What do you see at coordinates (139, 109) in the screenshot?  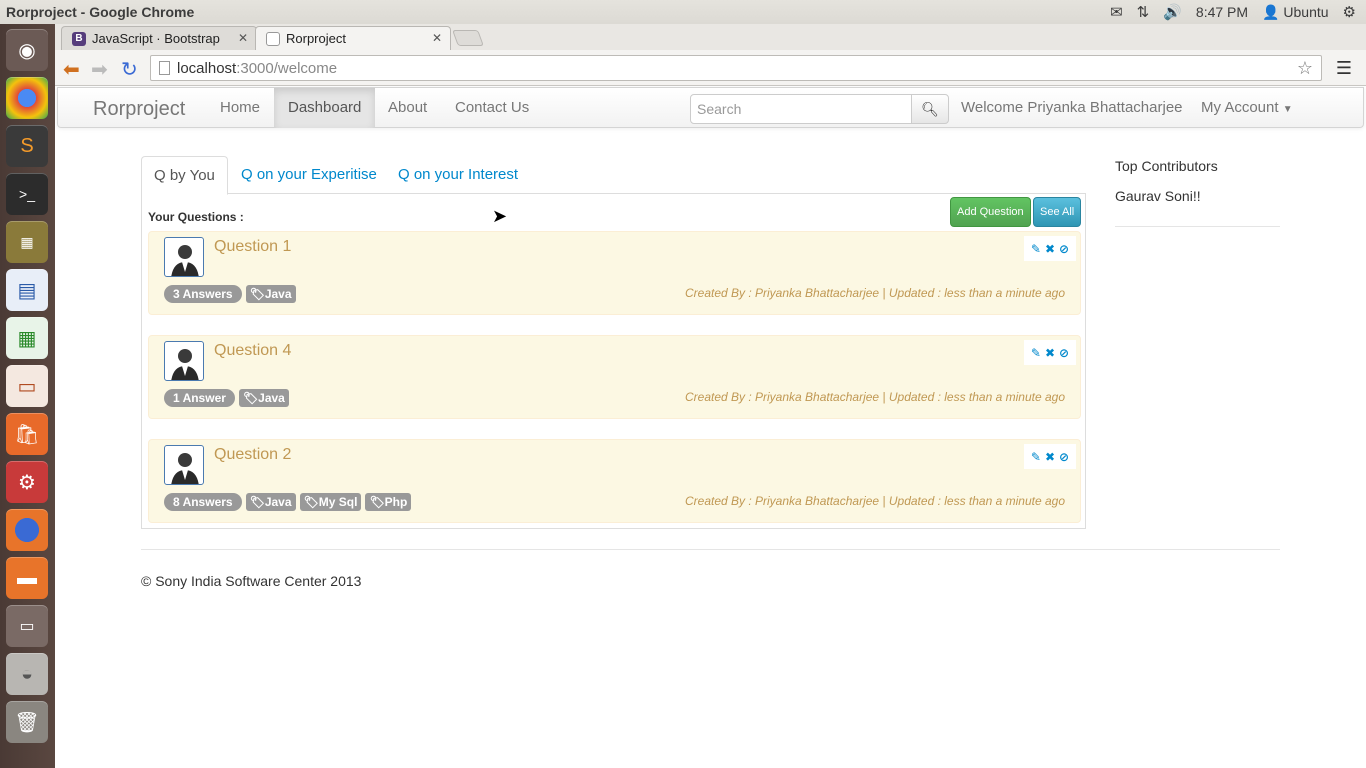 I see `brand-link: Rorproject` at bounding box center [139, 109].